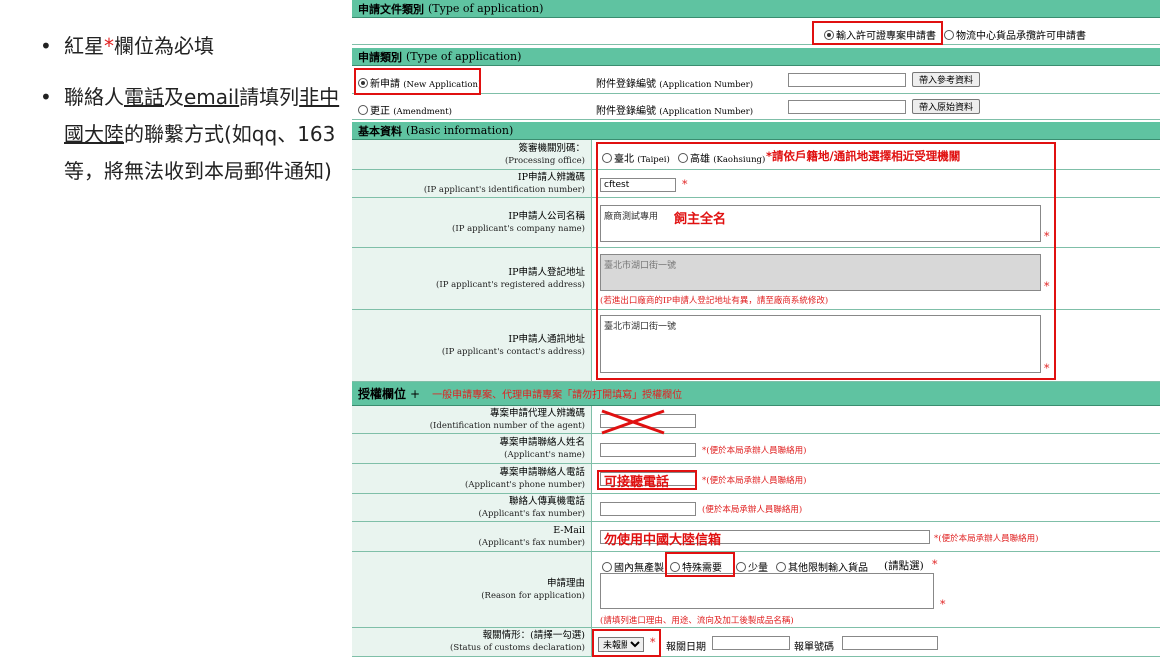 The width and height of the screenshot is (1160, 657). I want to click on reason-textarea, so click(767, 591).